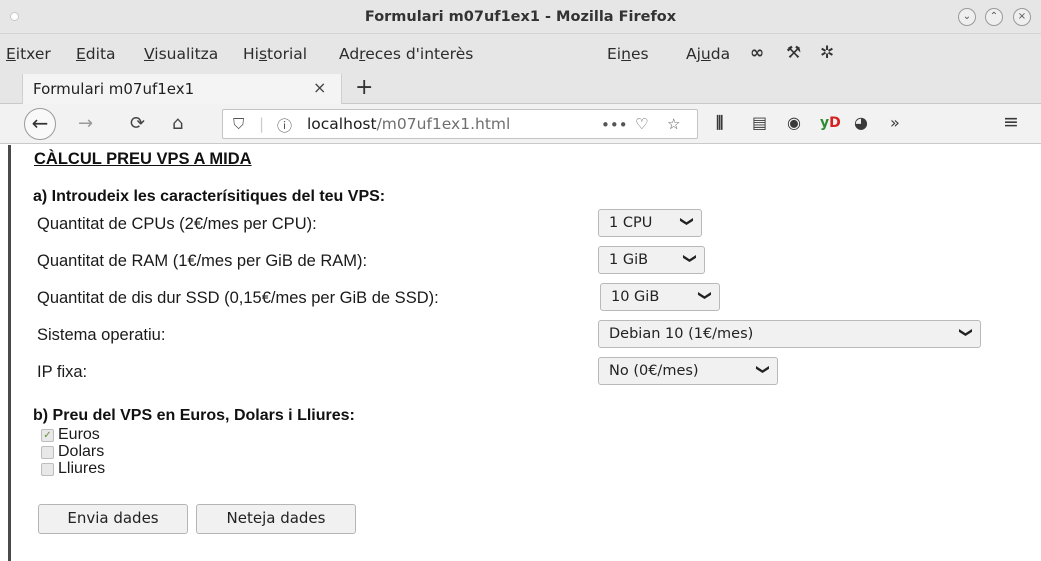 This screenshot has width=1041, height=561. Describe the element at coordinates (238, 124) in the screenshot. I see `tracking-shield-icon: ⛉` at that location.